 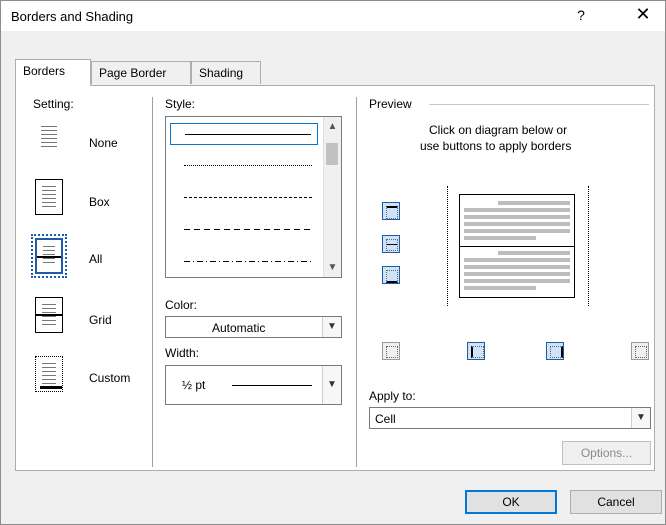 I want to click on setting-all-label: All, so click(x=96, y=259).